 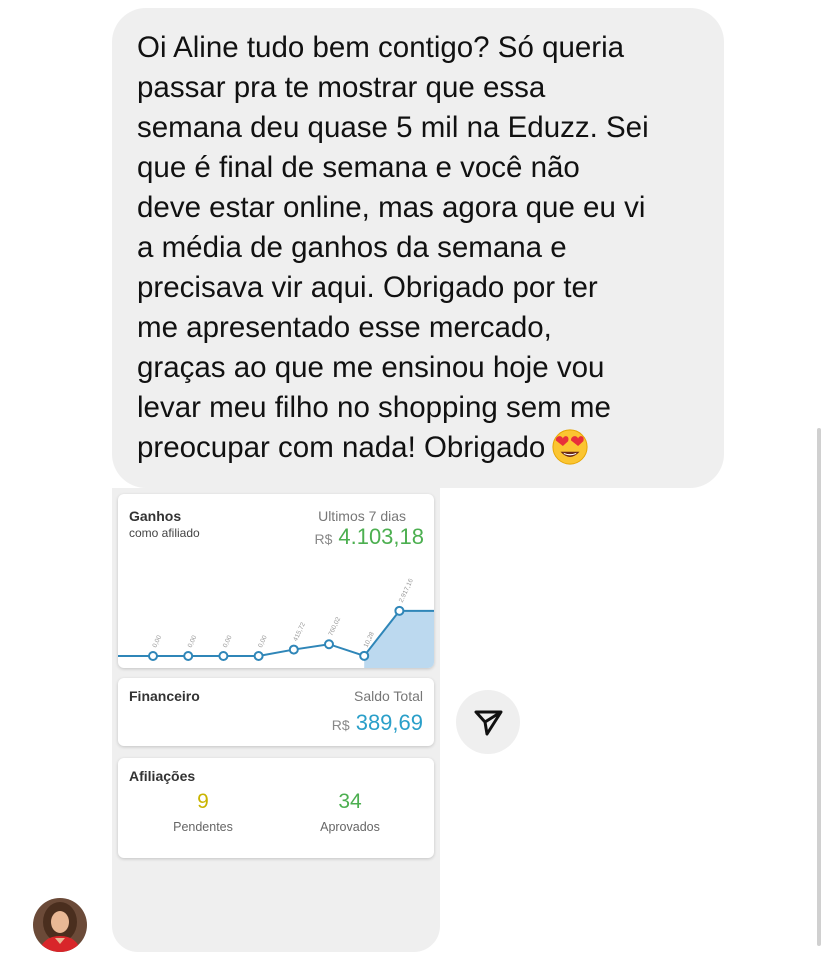 I want to click on user-avatar, so click(x=60, y=925).